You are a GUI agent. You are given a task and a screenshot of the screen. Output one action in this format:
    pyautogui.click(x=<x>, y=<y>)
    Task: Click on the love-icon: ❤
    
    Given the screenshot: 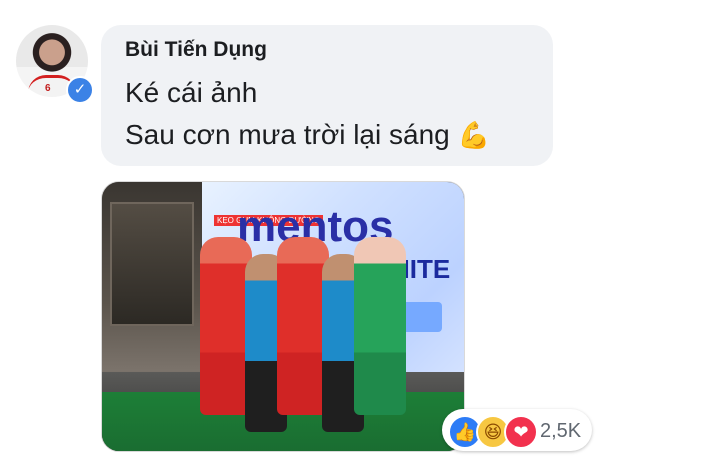 What is the action you would take?
    pyautogui.click(x=521, y=432)
    